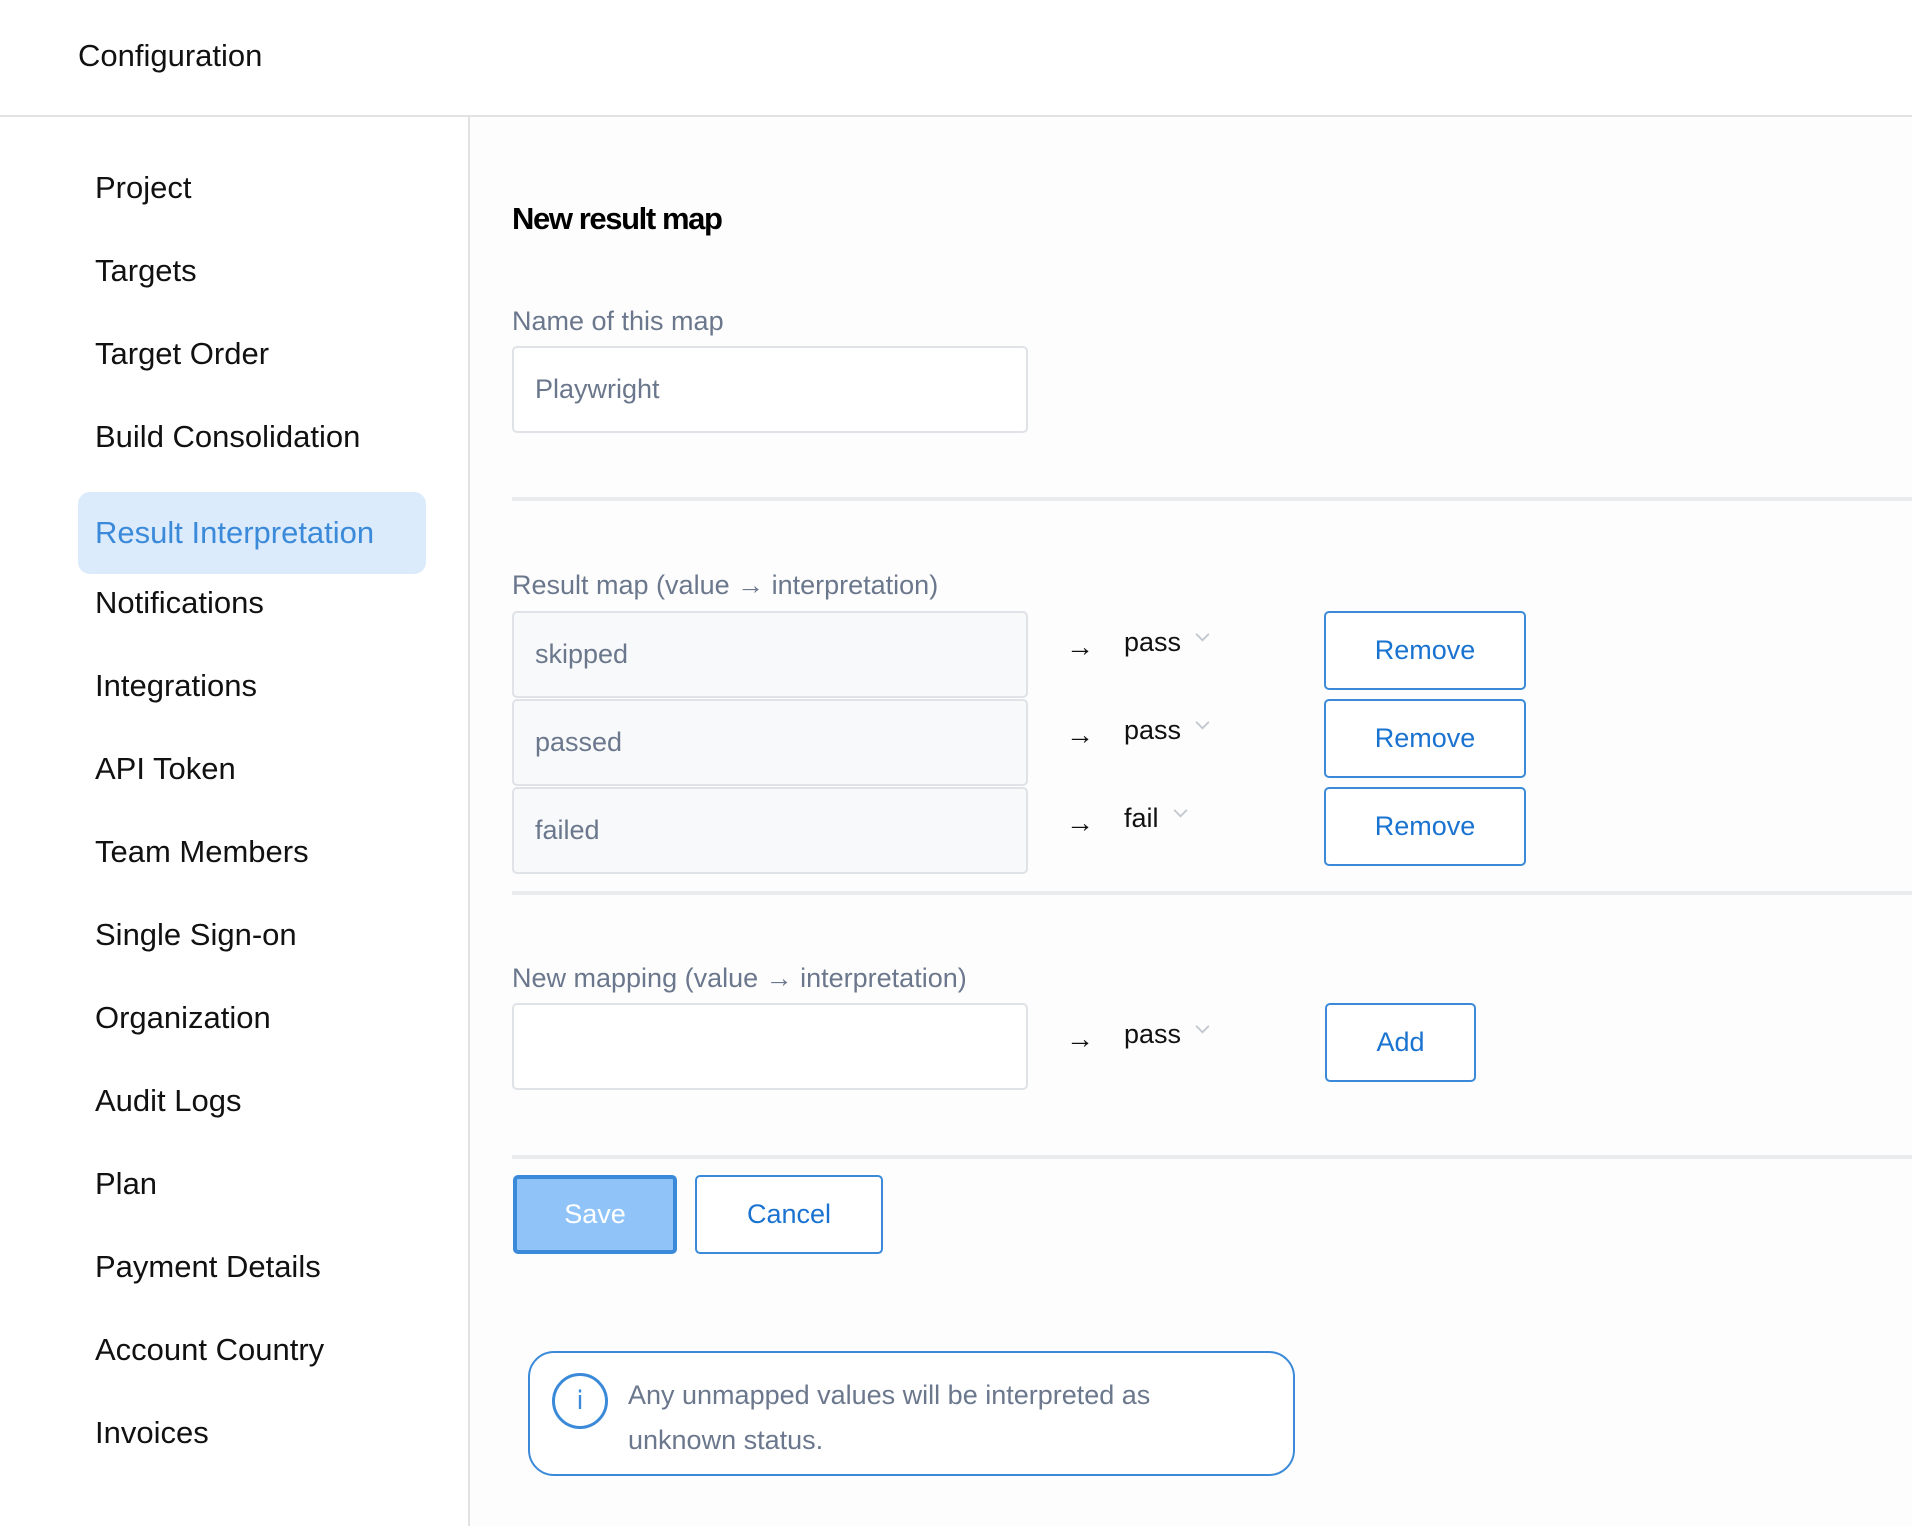  What do you see at coordinates (770, 742) in the screenshot?
I see `result-value-input: passed` at bounding box center [770, 742].